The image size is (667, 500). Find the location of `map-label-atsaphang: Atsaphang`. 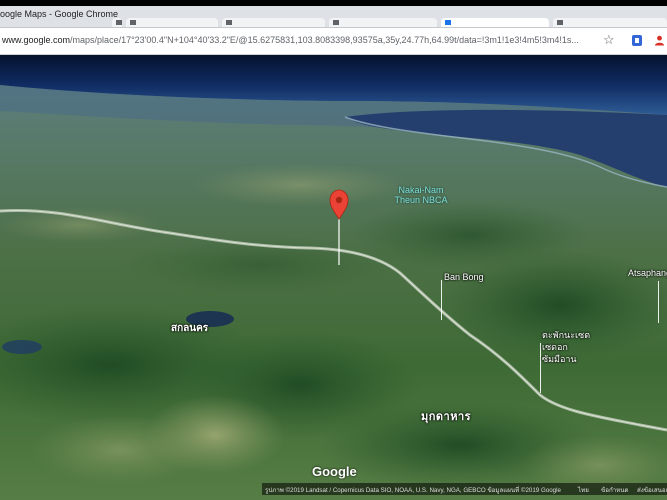

map-label-atsaphang: Atsaphang is located at coordinates (647, 273).